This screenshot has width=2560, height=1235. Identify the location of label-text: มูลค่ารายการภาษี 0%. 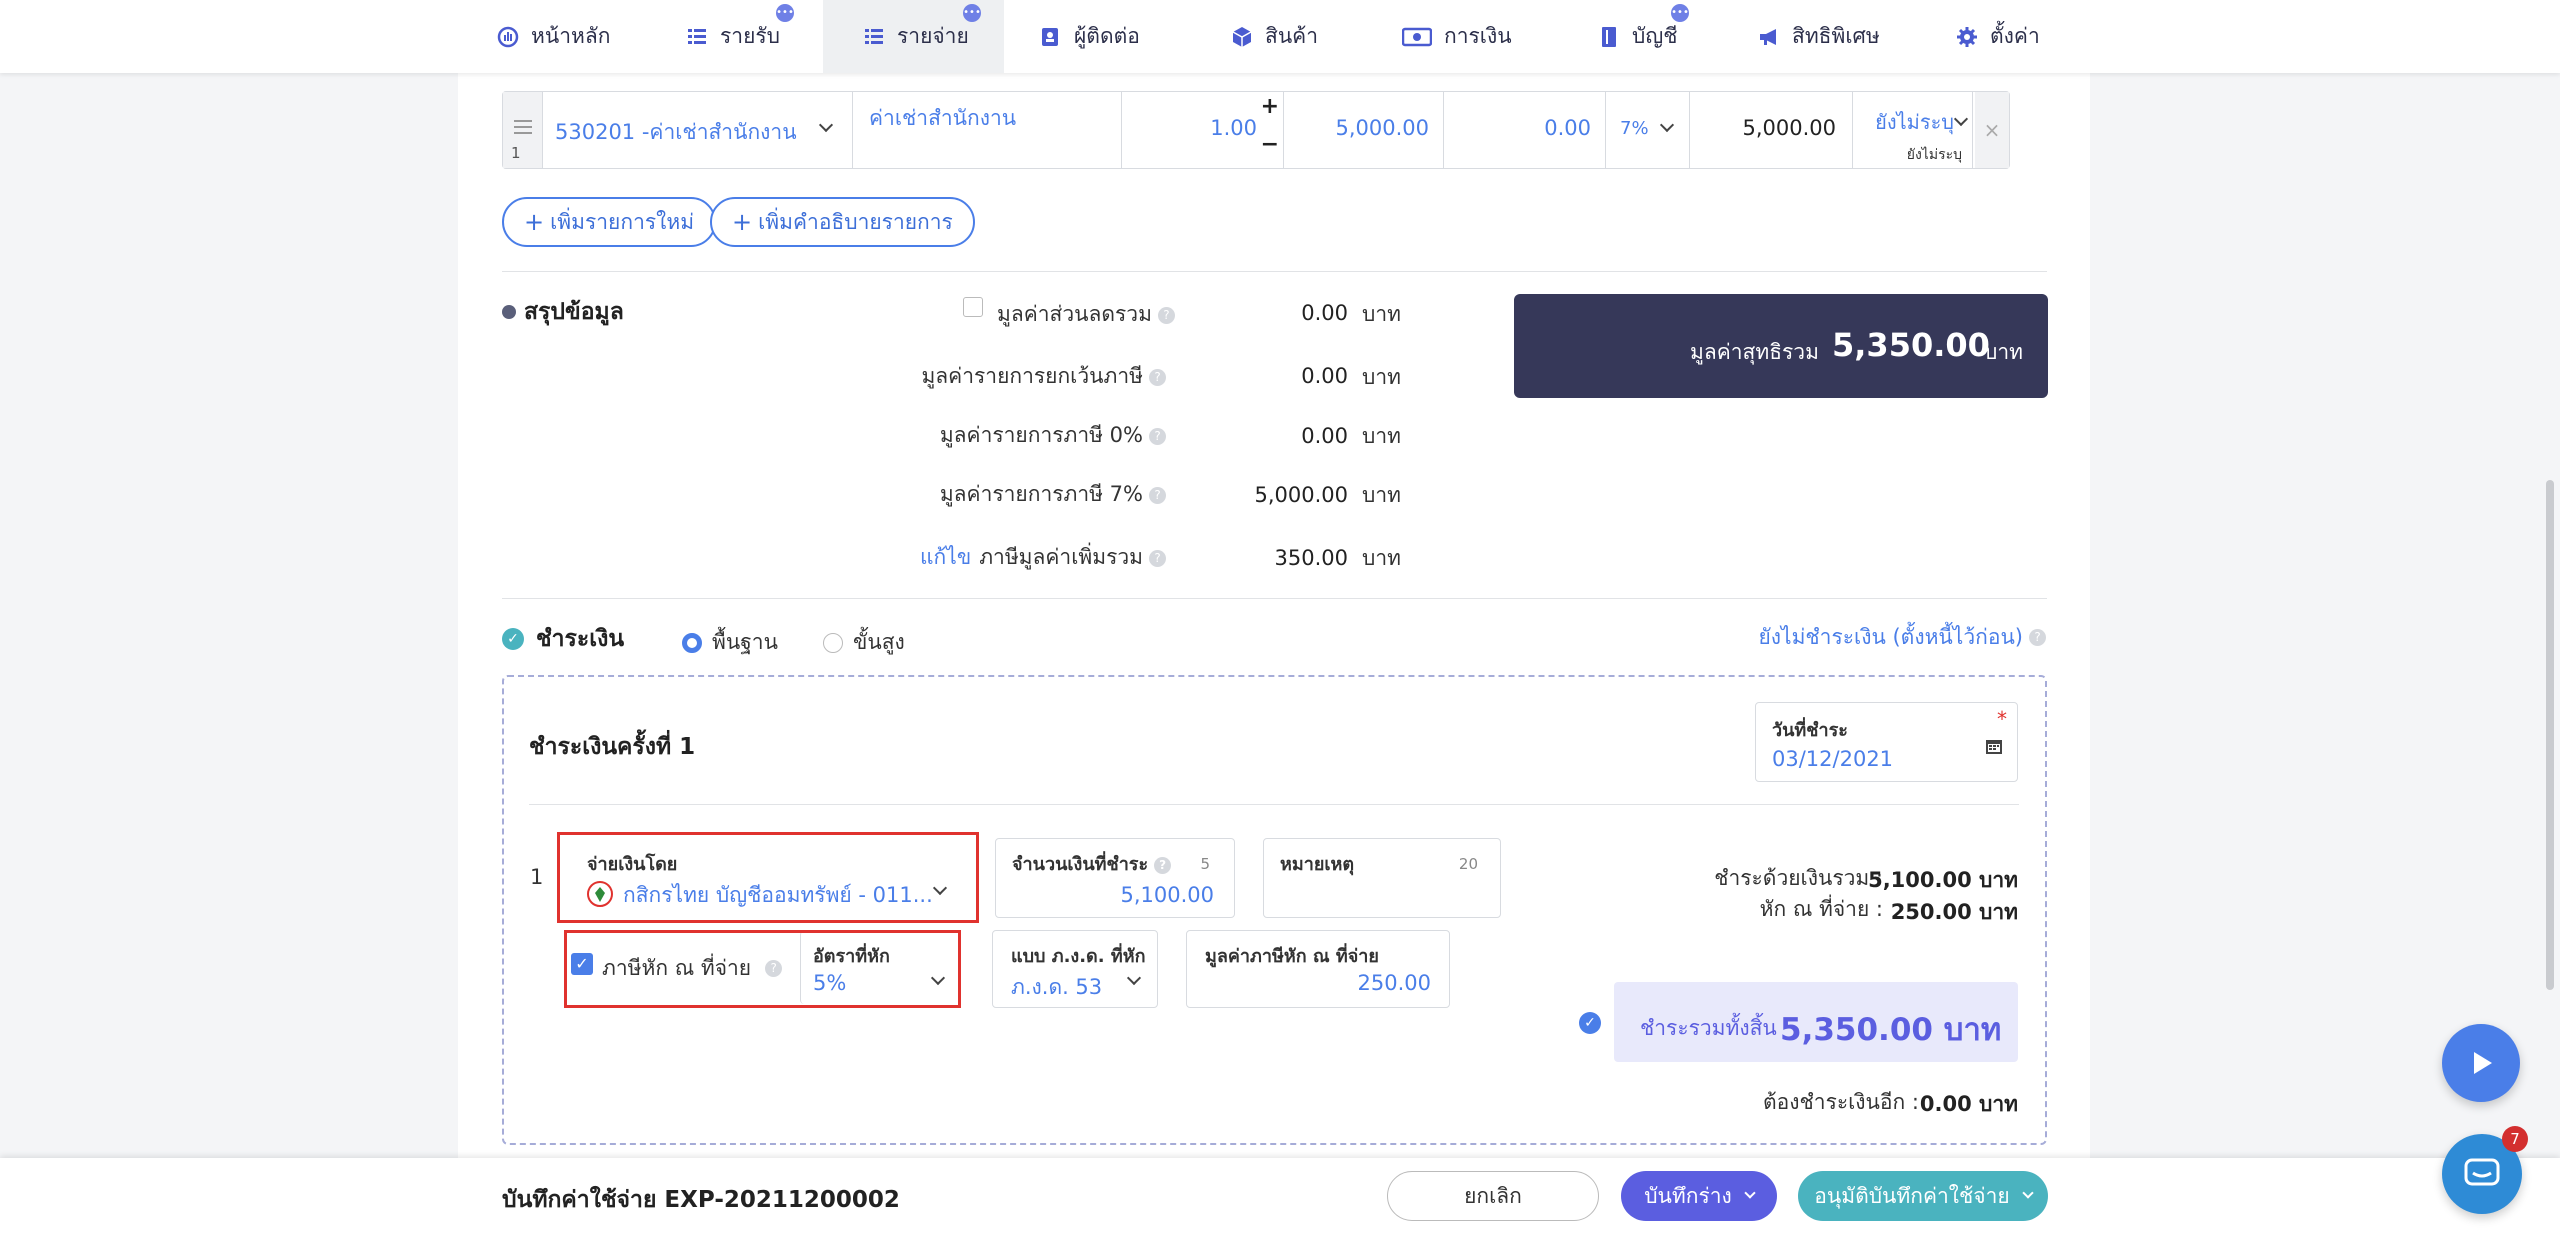
(1041, 435).